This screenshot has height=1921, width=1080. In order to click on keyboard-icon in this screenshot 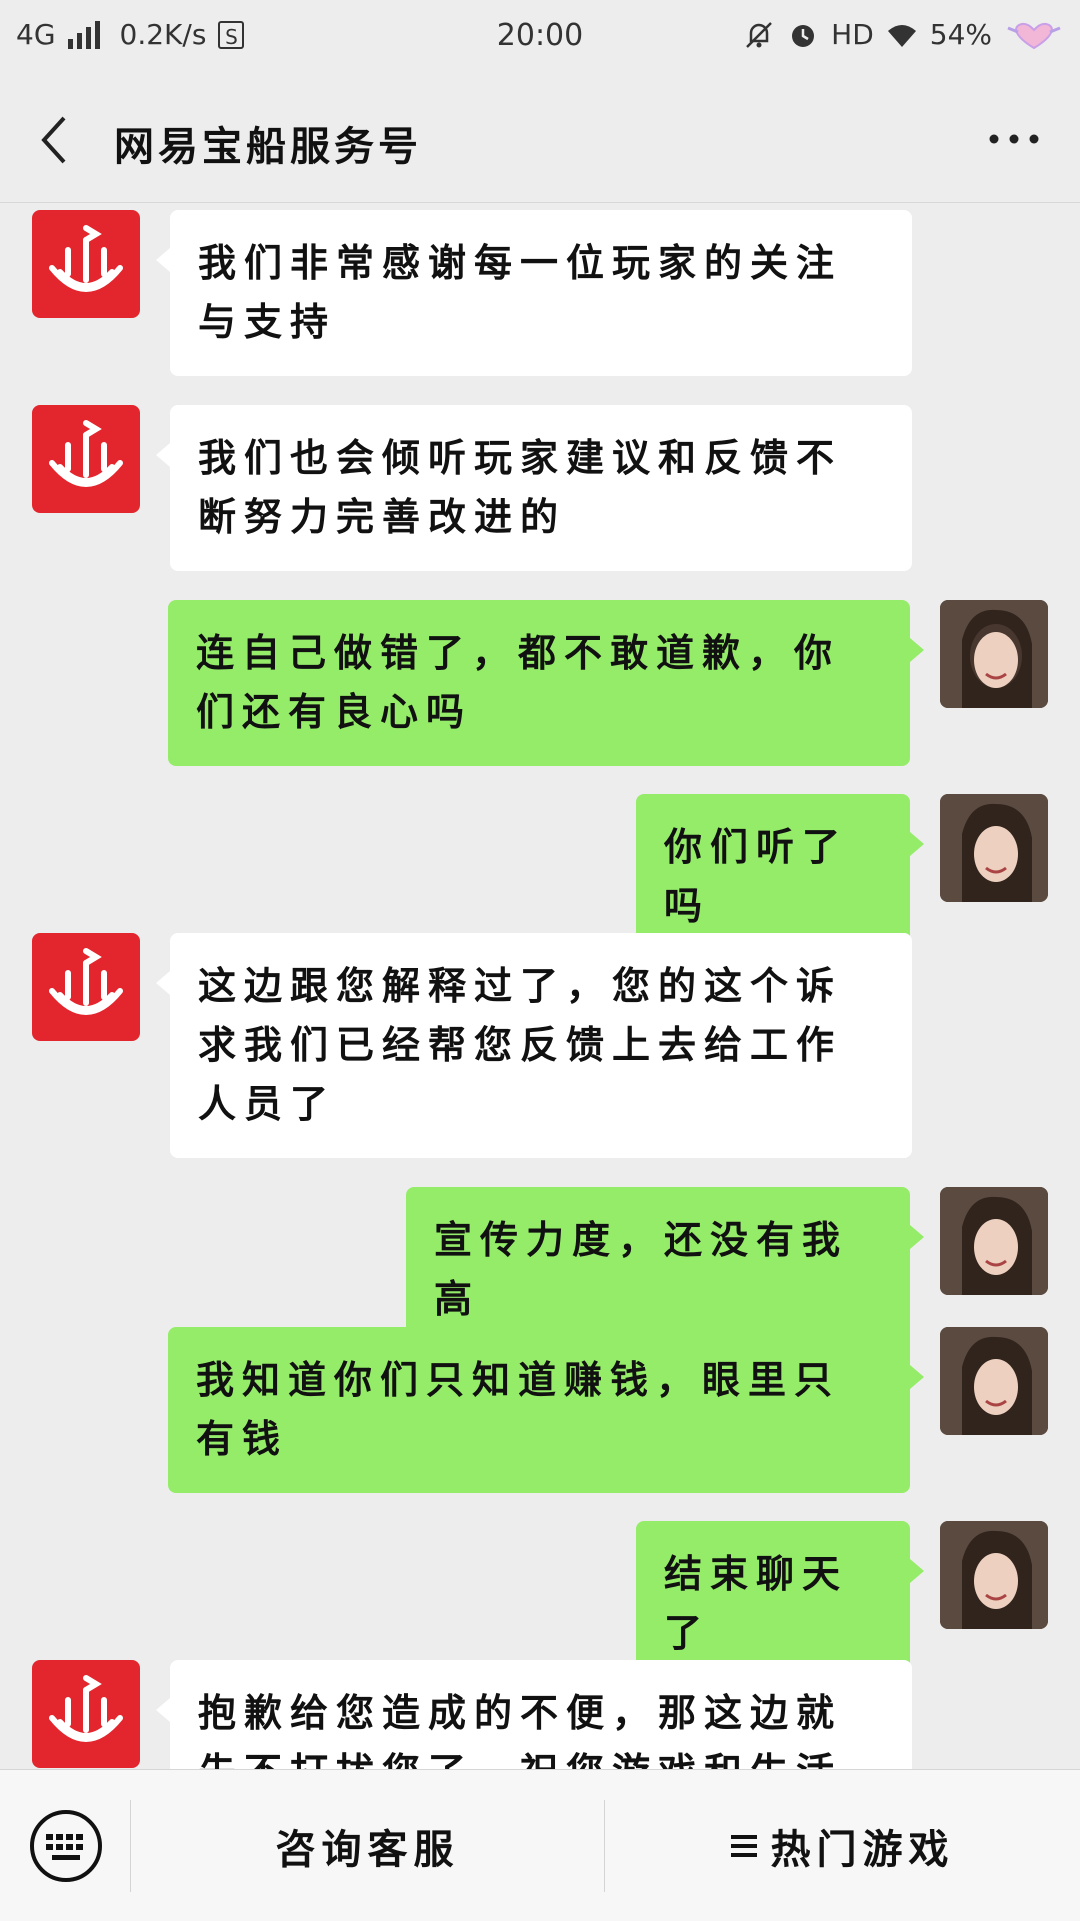, I will do `click(66, 1846)`.